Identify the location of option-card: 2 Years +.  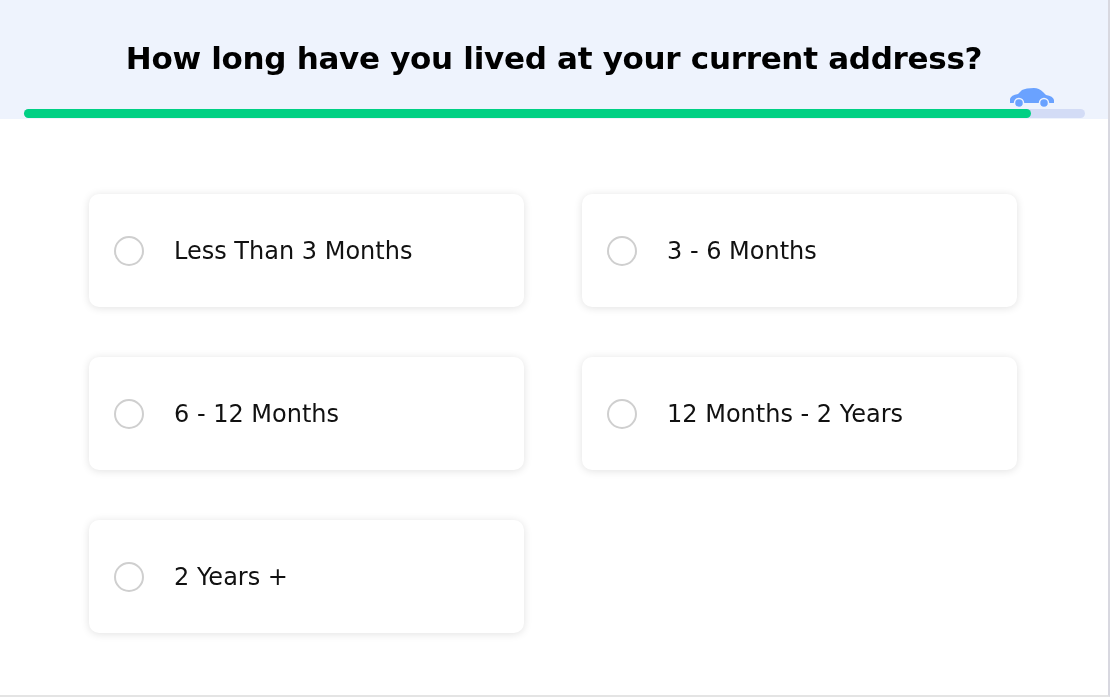
(306, 576).